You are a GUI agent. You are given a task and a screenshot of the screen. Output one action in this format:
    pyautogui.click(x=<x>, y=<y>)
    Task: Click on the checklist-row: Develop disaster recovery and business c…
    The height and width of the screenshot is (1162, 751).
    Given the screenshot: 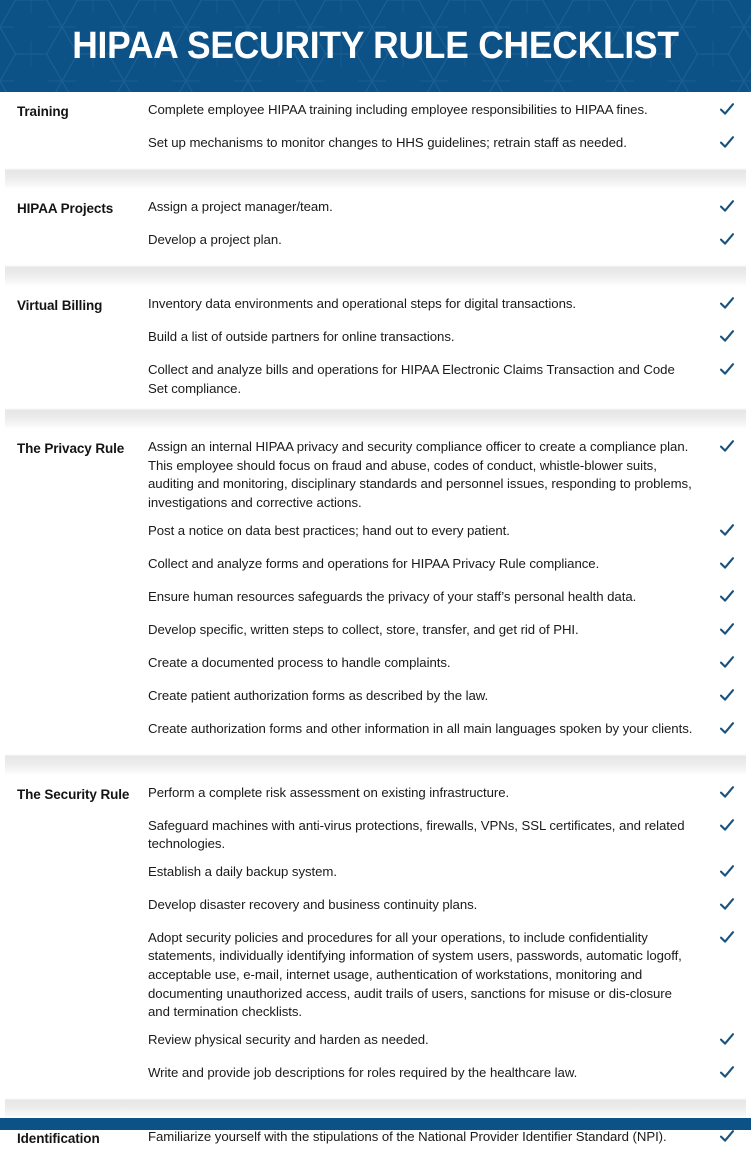 What is the action you would take?
    pyautogui.click(x=375, y=908)
    